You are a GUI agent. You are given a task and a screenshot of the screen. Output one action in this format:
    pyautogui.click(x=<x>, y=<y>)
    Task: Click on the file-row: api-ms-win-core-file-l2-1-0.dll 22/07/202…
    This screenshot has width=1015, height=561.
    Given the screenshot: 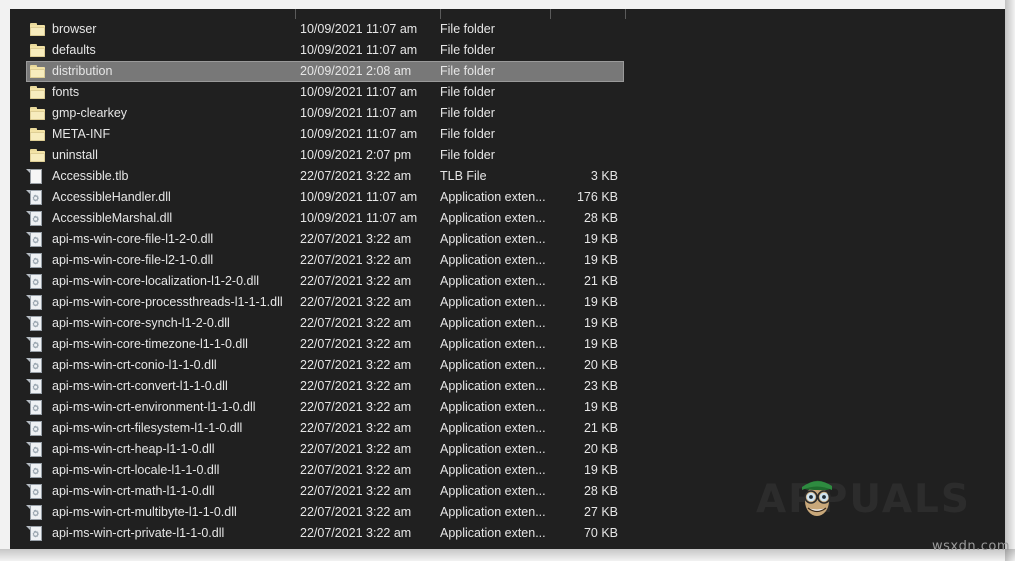 What is the action you would take?
    pyautogui.click(x=507, y=260)
    